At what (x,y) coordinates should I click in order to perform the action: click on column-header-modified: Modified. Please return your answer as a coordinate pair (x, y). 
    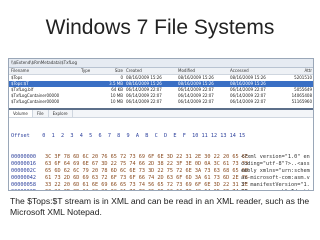
    Looking at the image, I should click on (204, 71).